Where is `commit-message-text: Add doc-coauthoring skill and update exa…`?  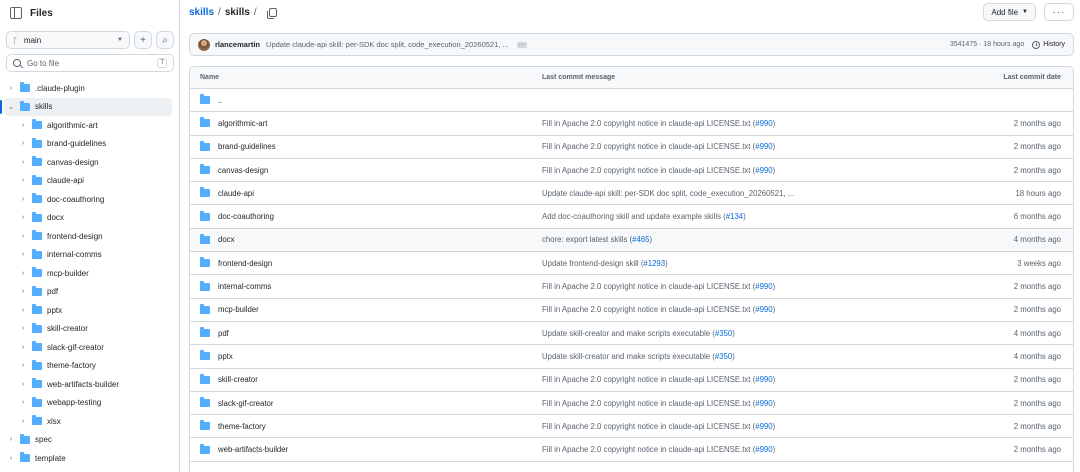 commit-message-text: Add doc-coauthoring skill and update exa… is located at coordinates (634, 216).